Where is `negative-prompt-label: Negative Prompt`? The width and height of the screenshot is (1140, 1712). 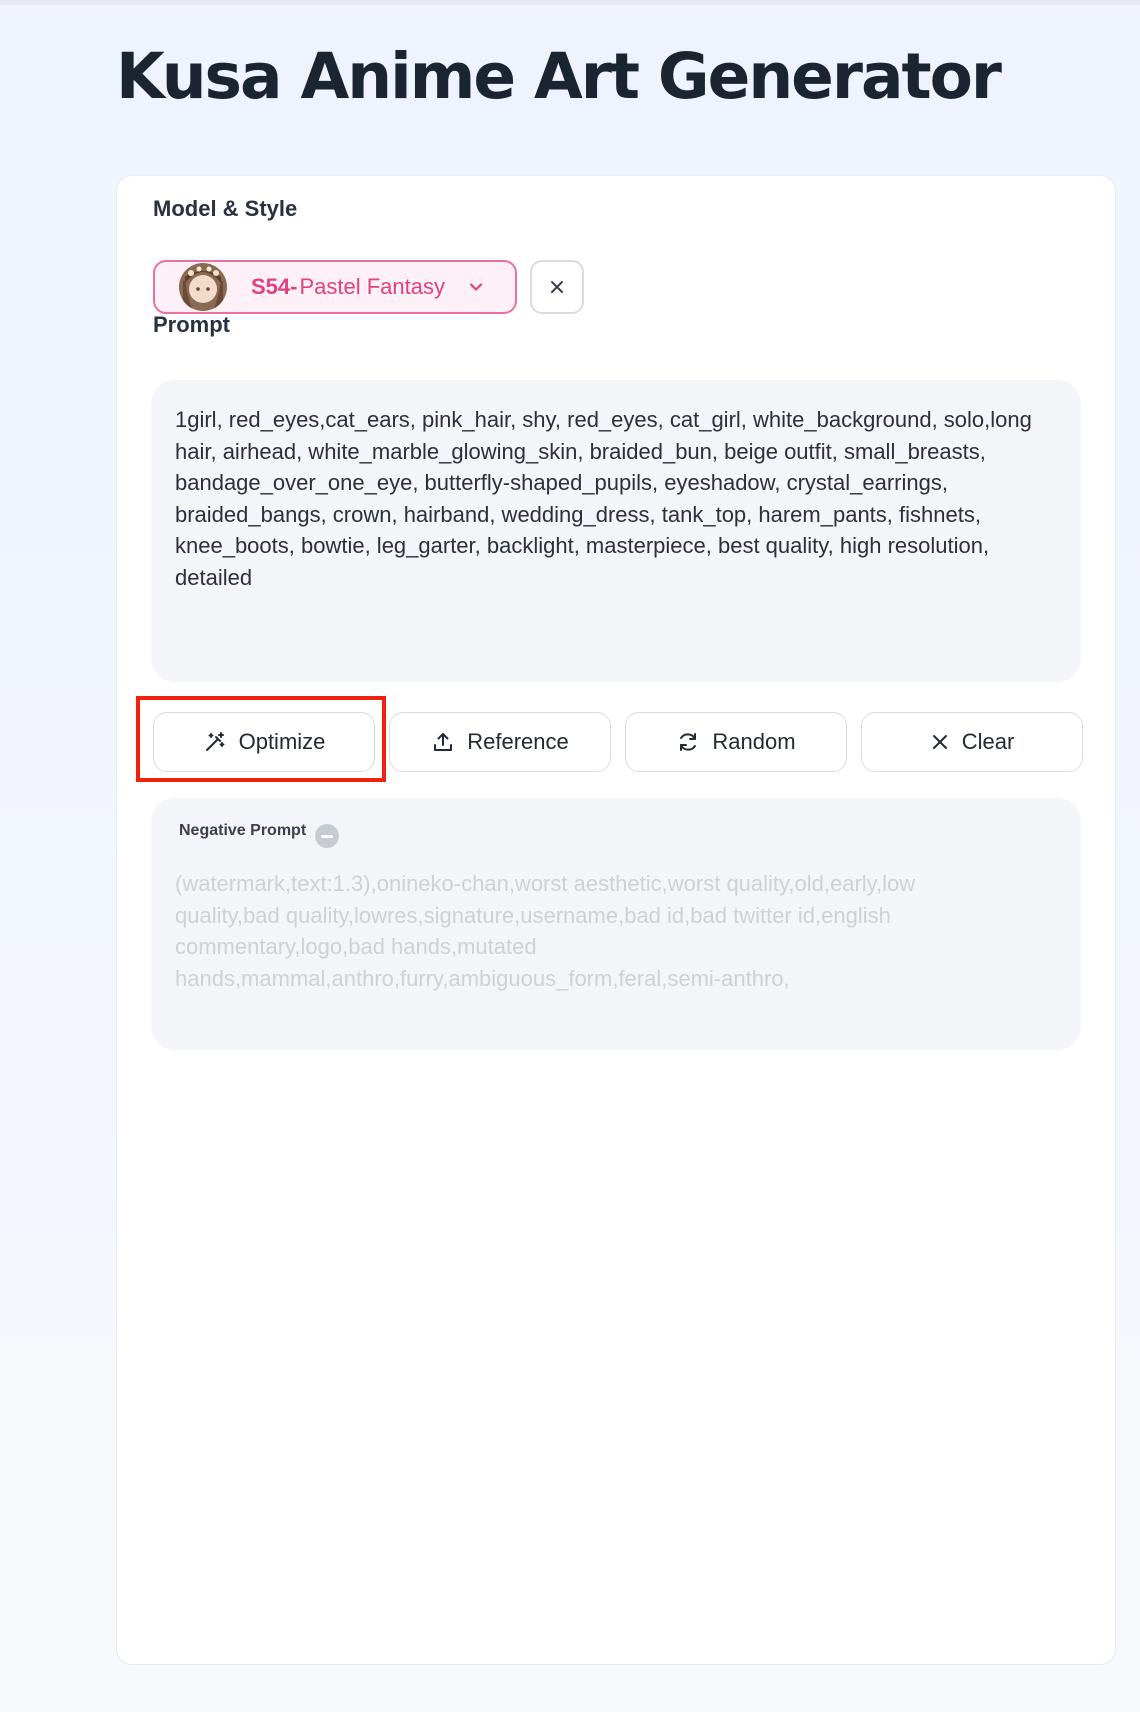
negative-prompt-label: Negative Prompt is located at coordinates (243, 830).